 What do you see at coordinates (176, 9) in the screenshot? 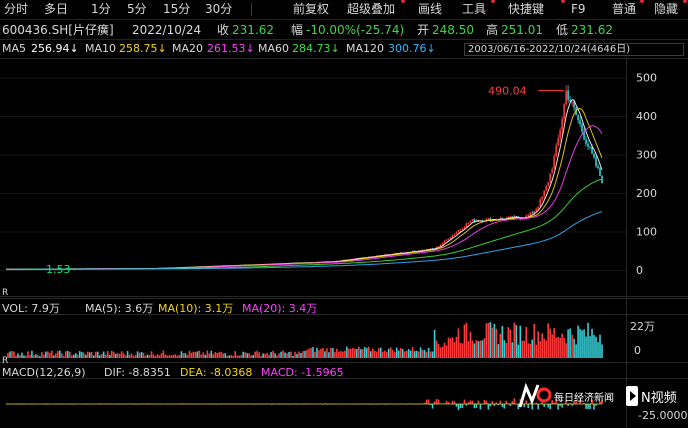
I see `tab-15min: 15分` at bounding box center [176, 9].